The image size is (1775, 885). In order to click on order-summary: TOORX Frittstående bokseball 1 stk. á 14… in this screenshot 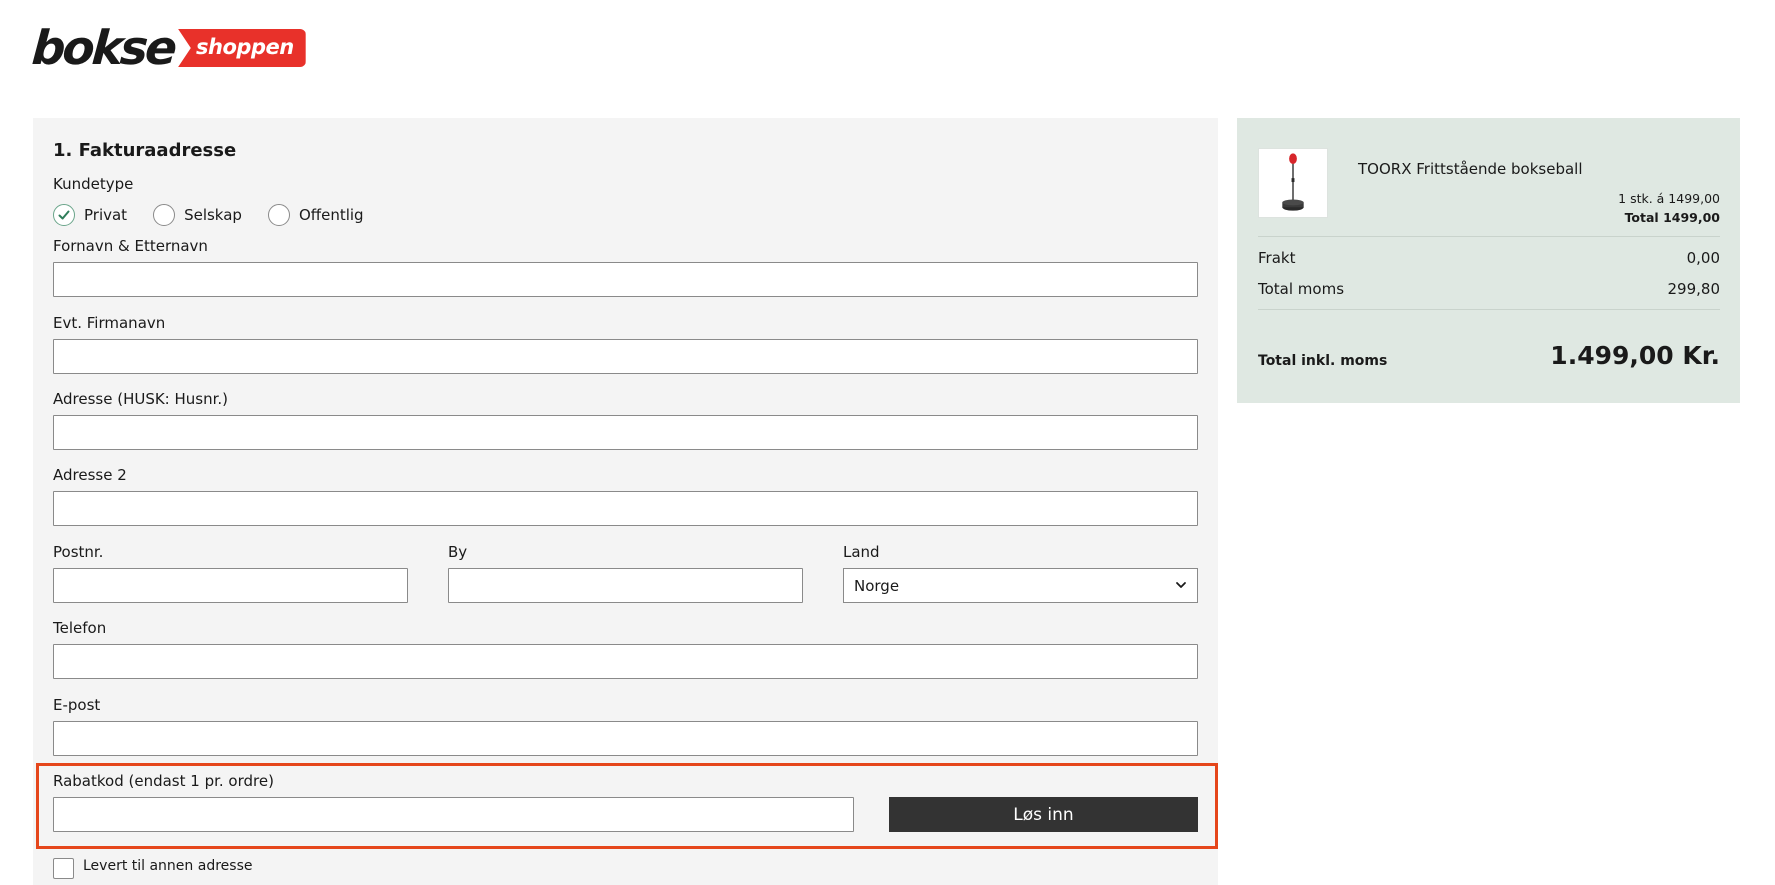, I will do `click(1488, 260)`.